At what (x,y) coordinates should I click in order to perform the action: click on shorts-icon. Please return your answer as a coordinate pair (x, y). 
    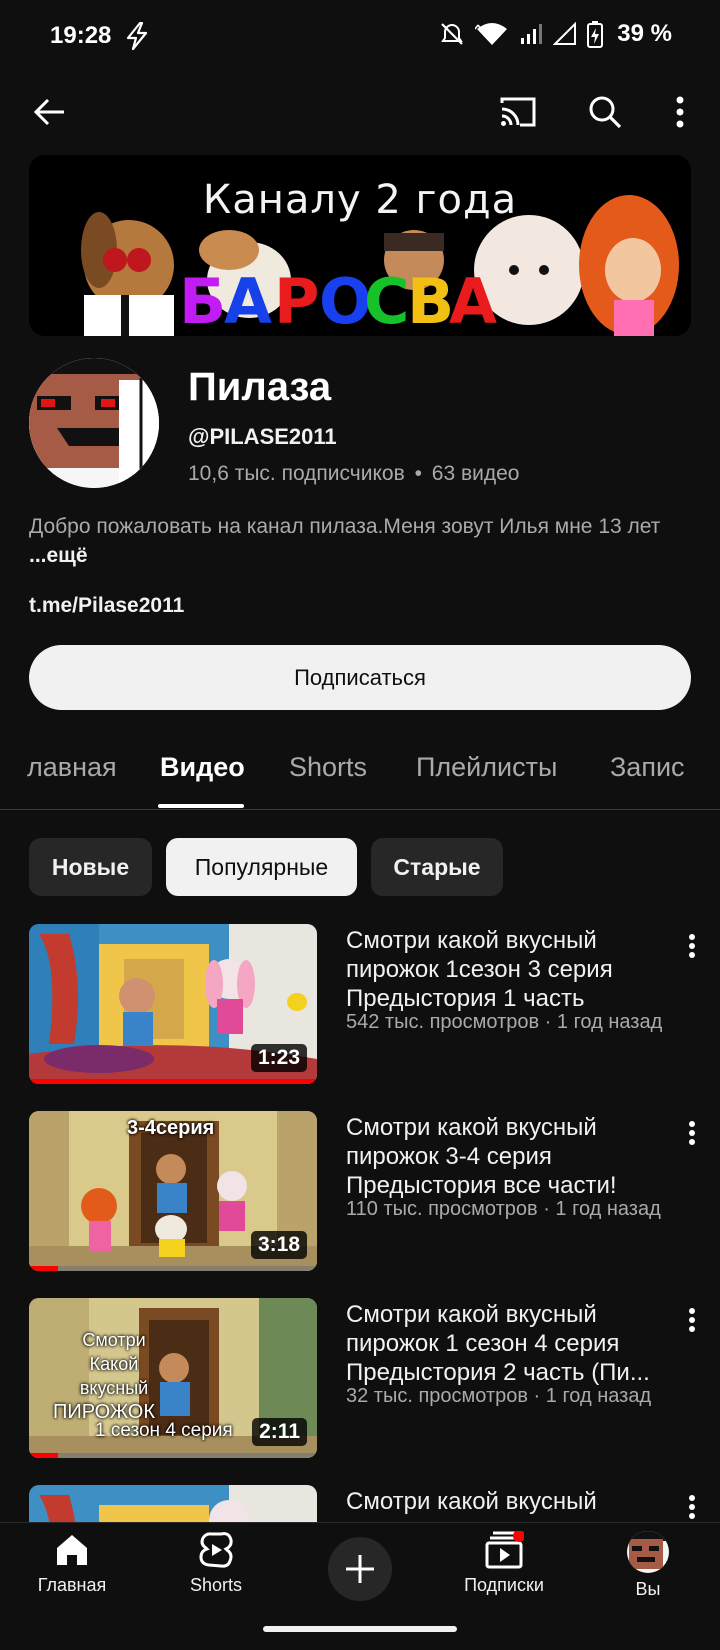
    Looking at the image, I should click on (216, 1550).